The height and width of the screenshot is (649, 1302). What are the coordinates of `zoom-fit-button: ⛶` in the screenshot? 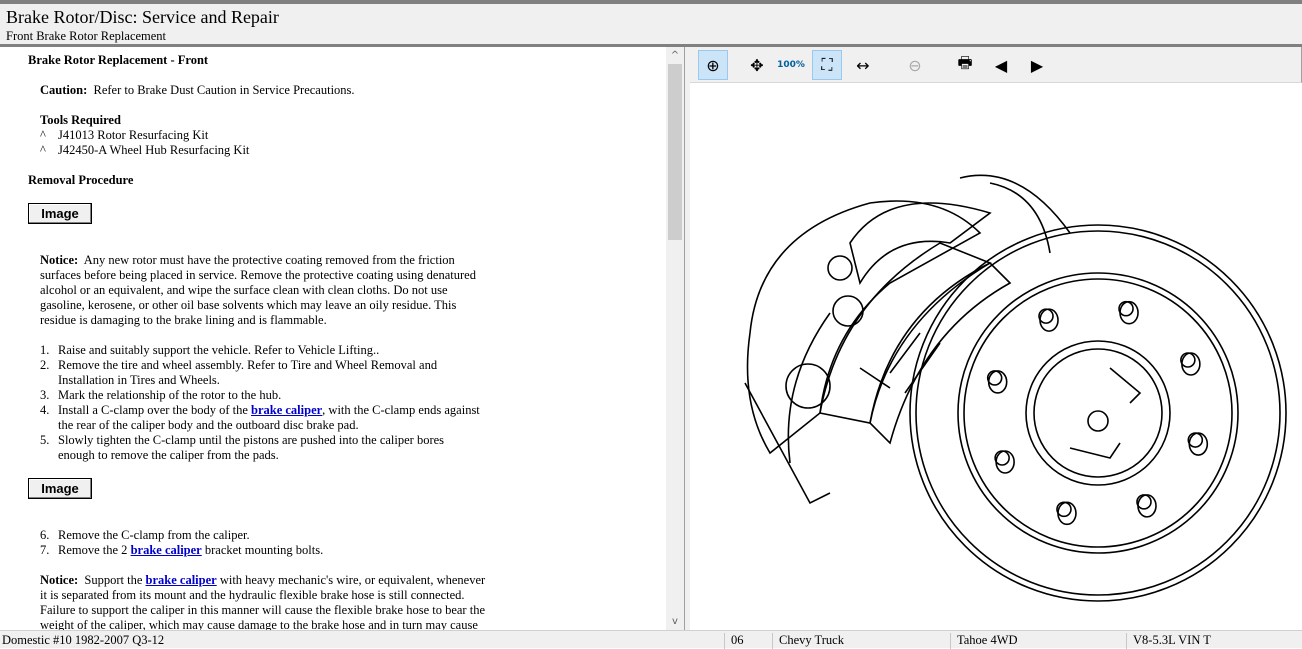 It's located at (827, 65).